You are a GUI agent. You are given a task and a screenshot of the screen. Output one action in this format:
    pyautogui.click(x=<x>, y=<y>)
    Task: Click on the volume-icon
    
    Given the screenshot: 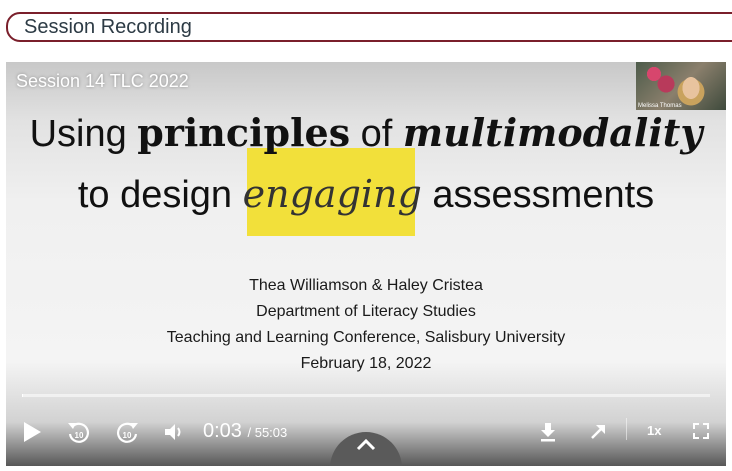 What is the action you would take?
    pyautogui.click(x=173, y=432)
    